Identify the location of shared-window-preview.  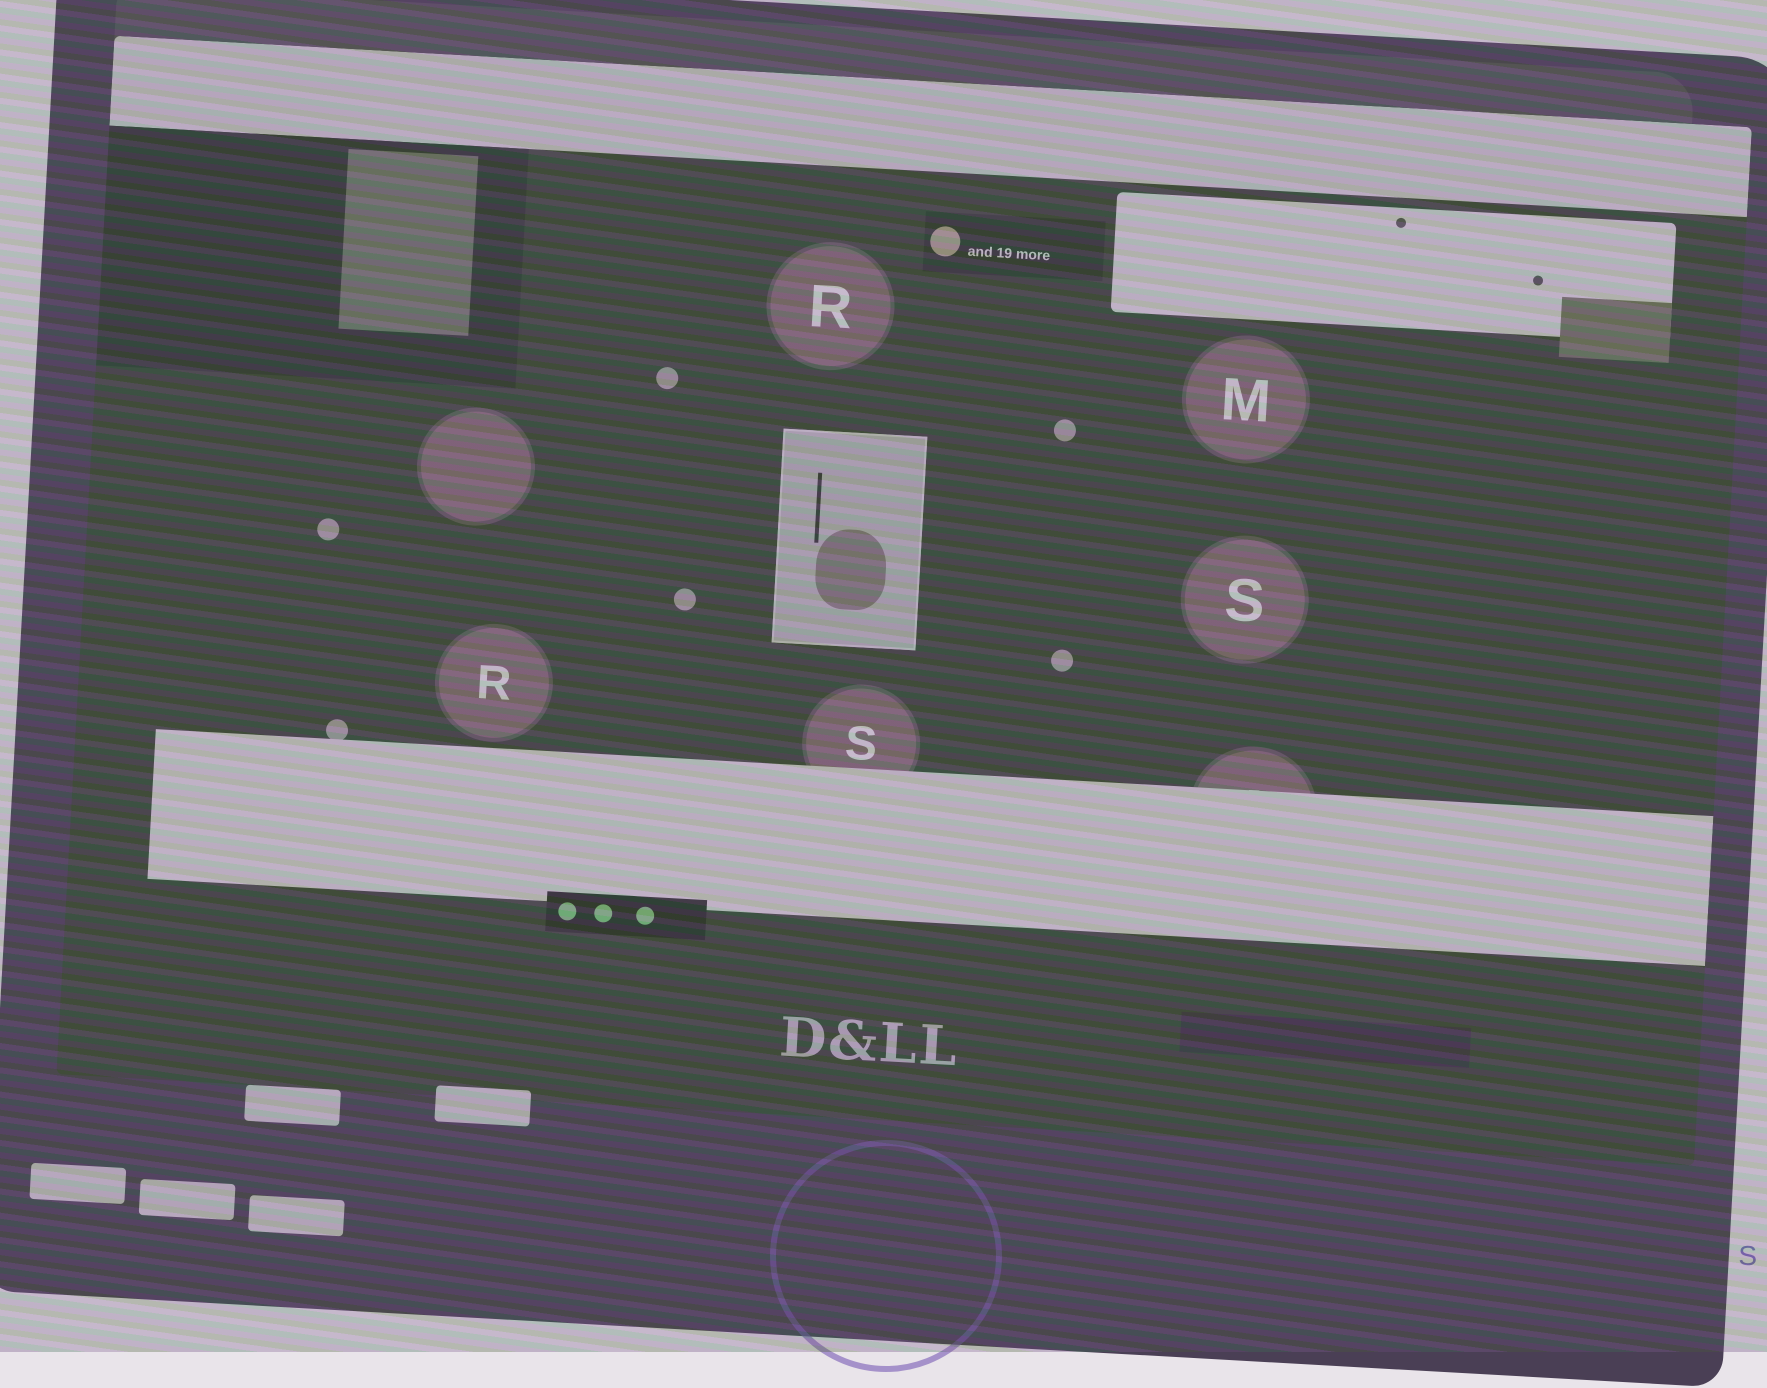
(408, 242).